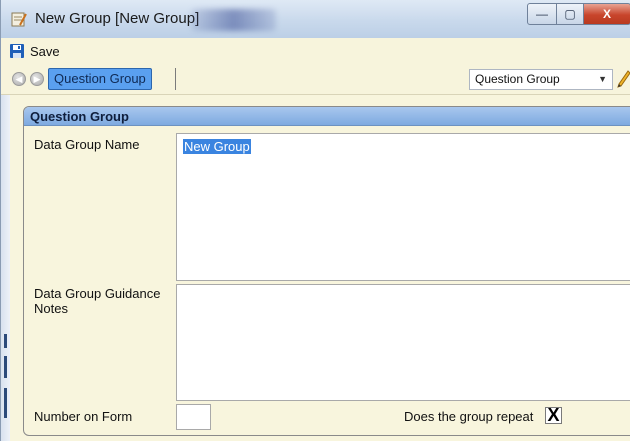 The image size is (630, 441). What do you see at coordinates (19, 19) in the screenshot?
I see `app-icon` at bounding box center [19, 19].